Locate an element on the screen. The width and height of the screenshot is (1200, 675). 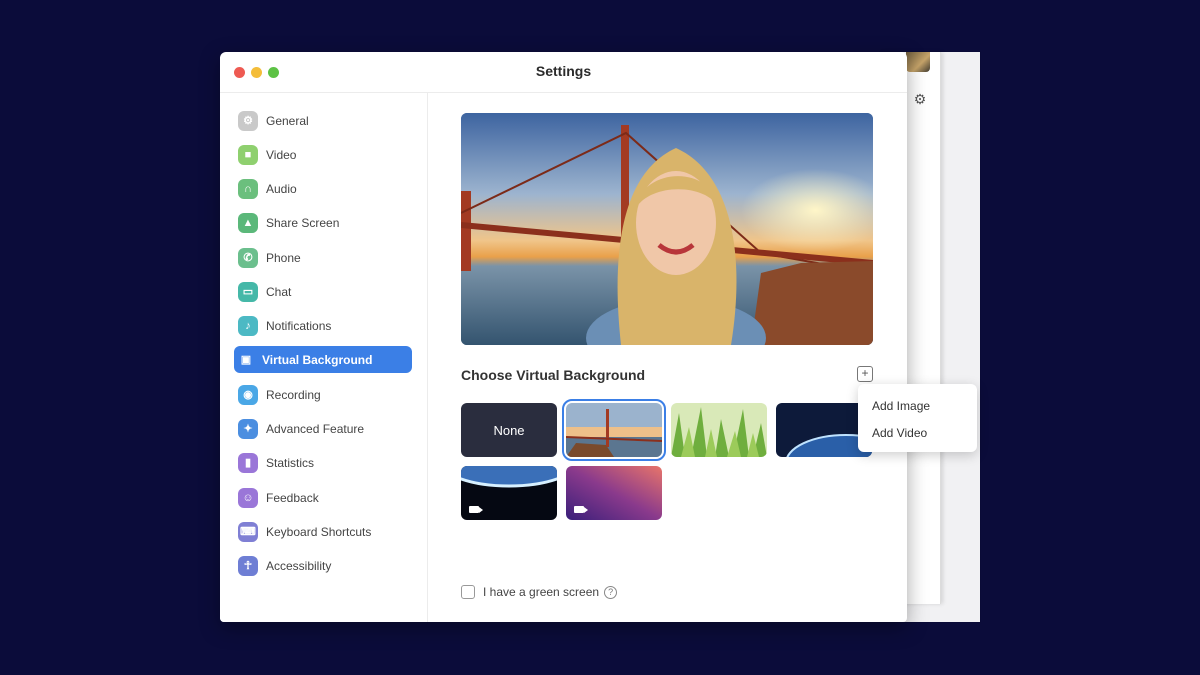
background-option-earth-video is located at coordinates (509, 493).